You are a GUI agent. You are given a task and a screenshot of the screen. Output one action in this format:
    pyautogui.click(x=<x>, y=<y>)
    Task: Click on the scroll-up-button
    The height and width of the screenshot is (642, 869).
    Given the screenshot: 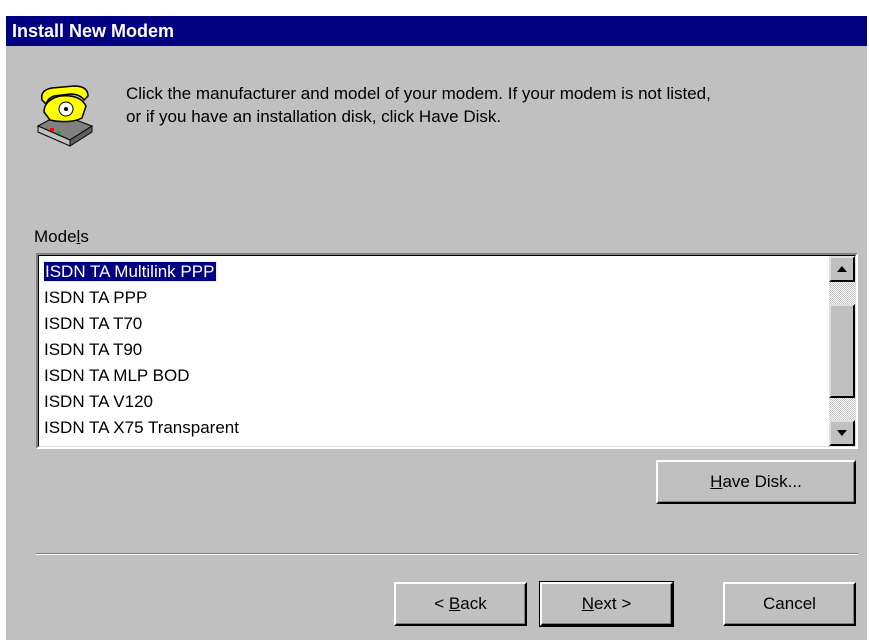 What is the action you would take?
    pyautogui.click(x=842, y=269)
    